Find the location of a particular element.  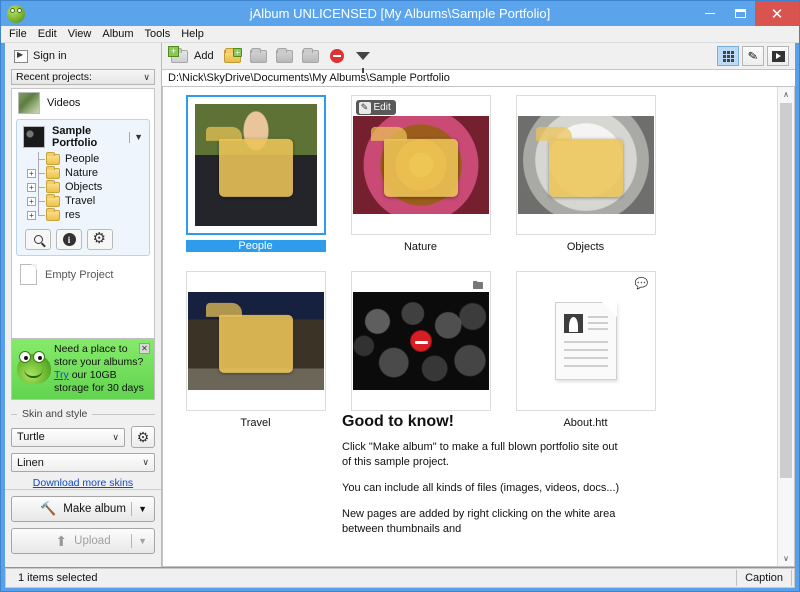

tree-item-people: People is located at coordinates (86, 158).